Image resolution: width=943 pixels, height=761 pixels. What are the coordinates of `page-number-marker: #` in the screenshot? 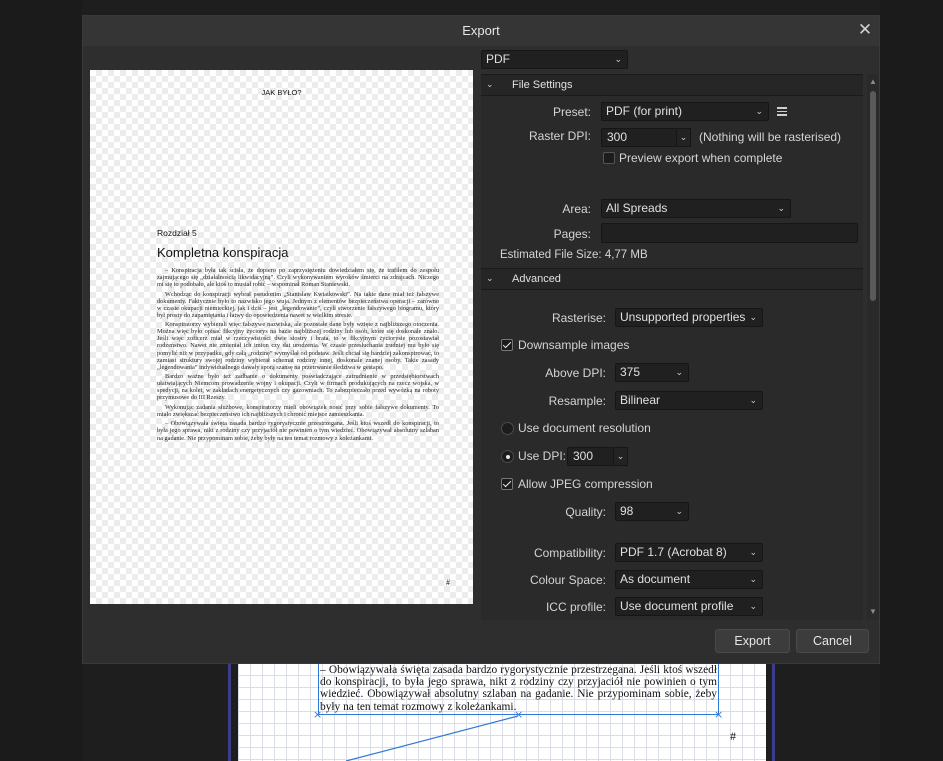 It's located at (733, 736).